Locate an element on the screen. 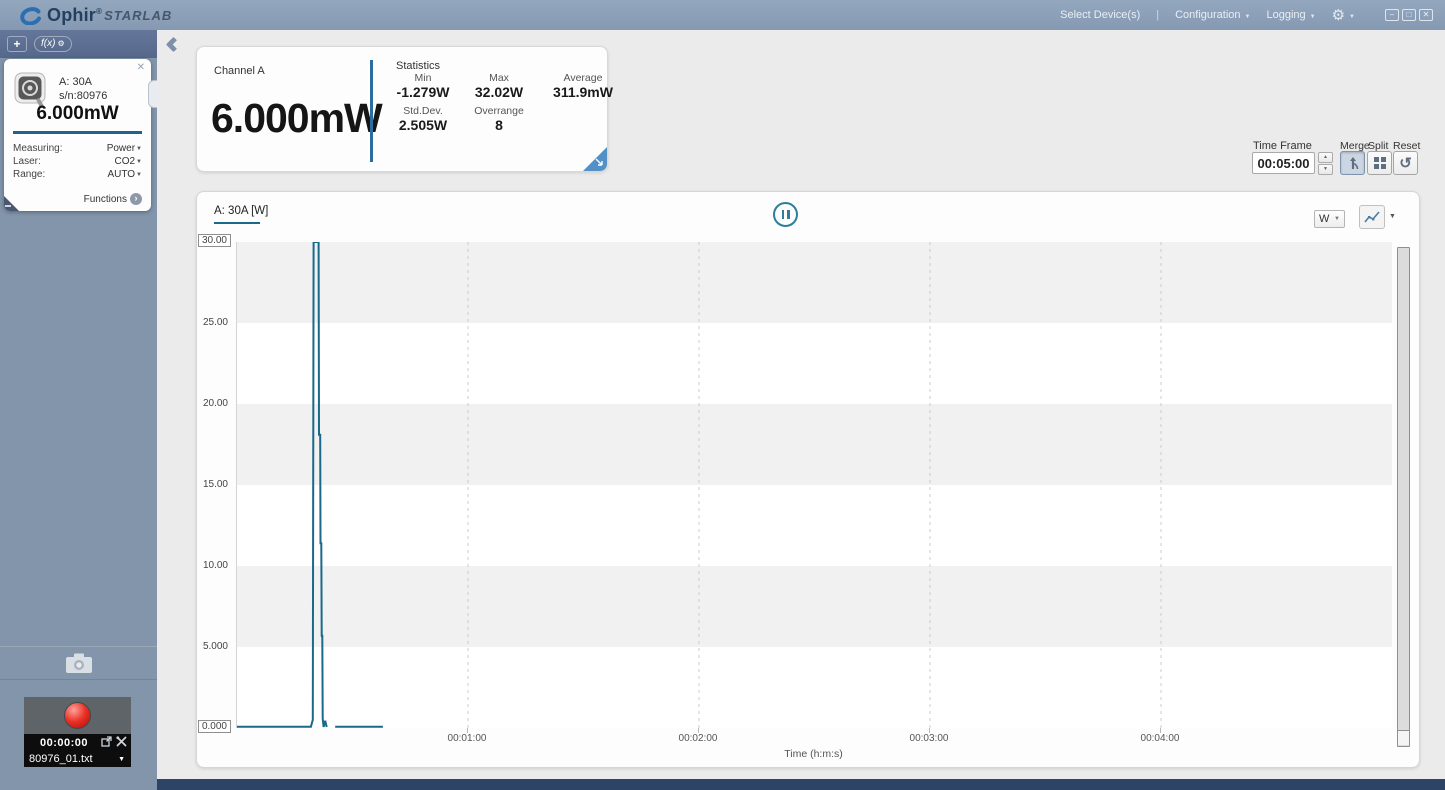 This screenshot has height=790, width=1445. merge-icon is located at coordinates (1353, 163).